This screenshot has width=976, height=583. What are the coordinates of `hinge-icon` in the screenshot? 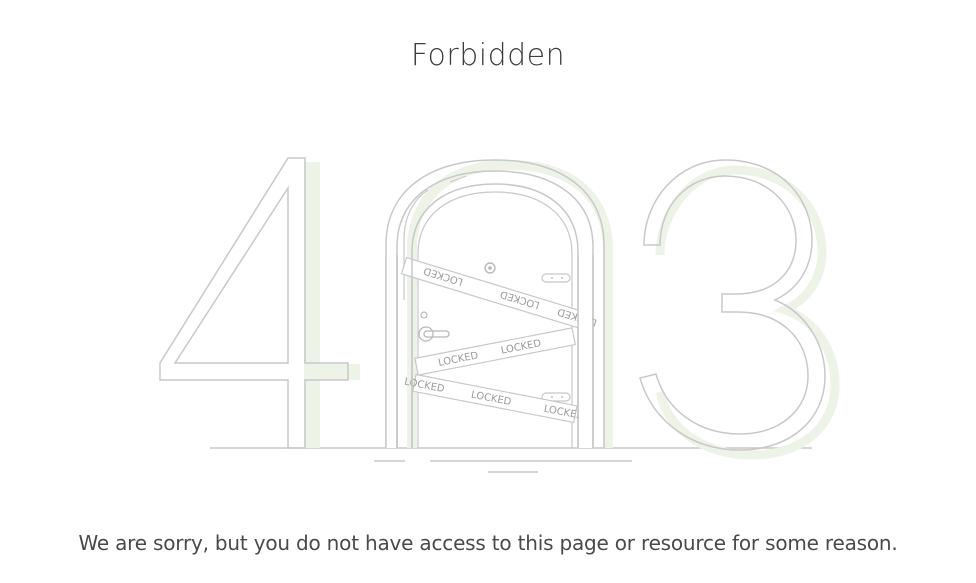 It's located at (556, 278).